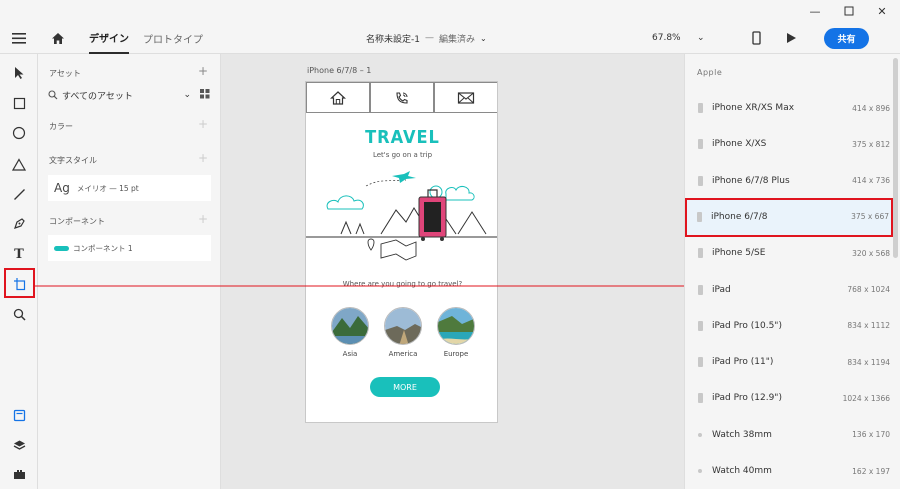 This screenshot has height=489, width=900. Describe the element at coordinates (402, 97) in the screenshot. I see `nav-phone` at that location.